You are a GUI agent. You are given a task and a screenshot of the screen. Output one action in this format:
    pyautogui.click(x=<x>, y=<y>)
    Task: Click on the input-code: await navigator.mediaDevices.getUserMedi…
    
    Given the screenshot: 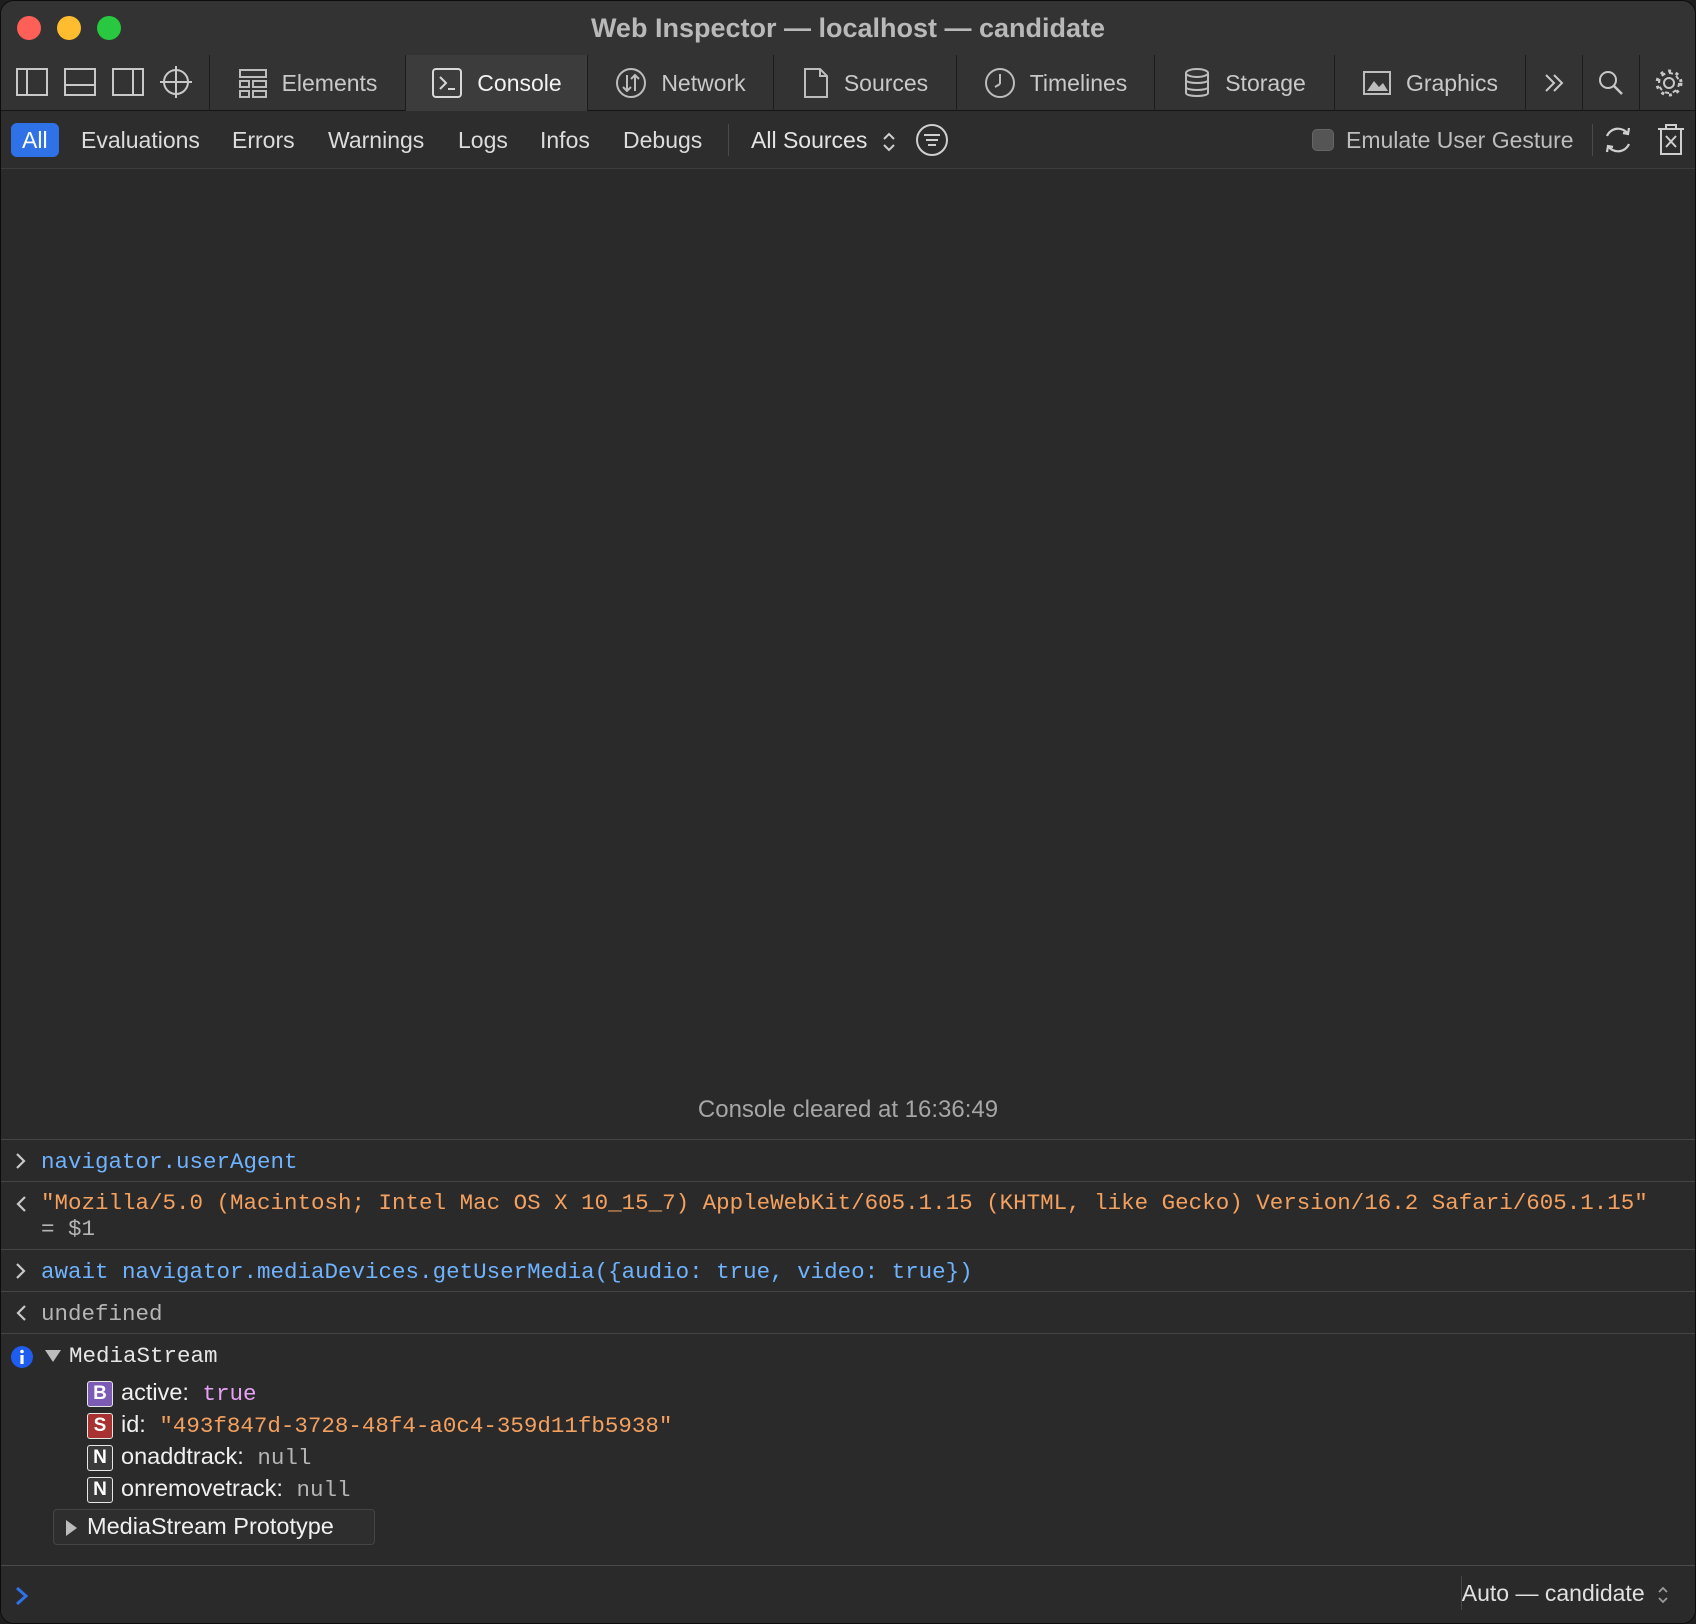 What is the action you would take?
    pyautogui.click(x=507, y=1272)
    